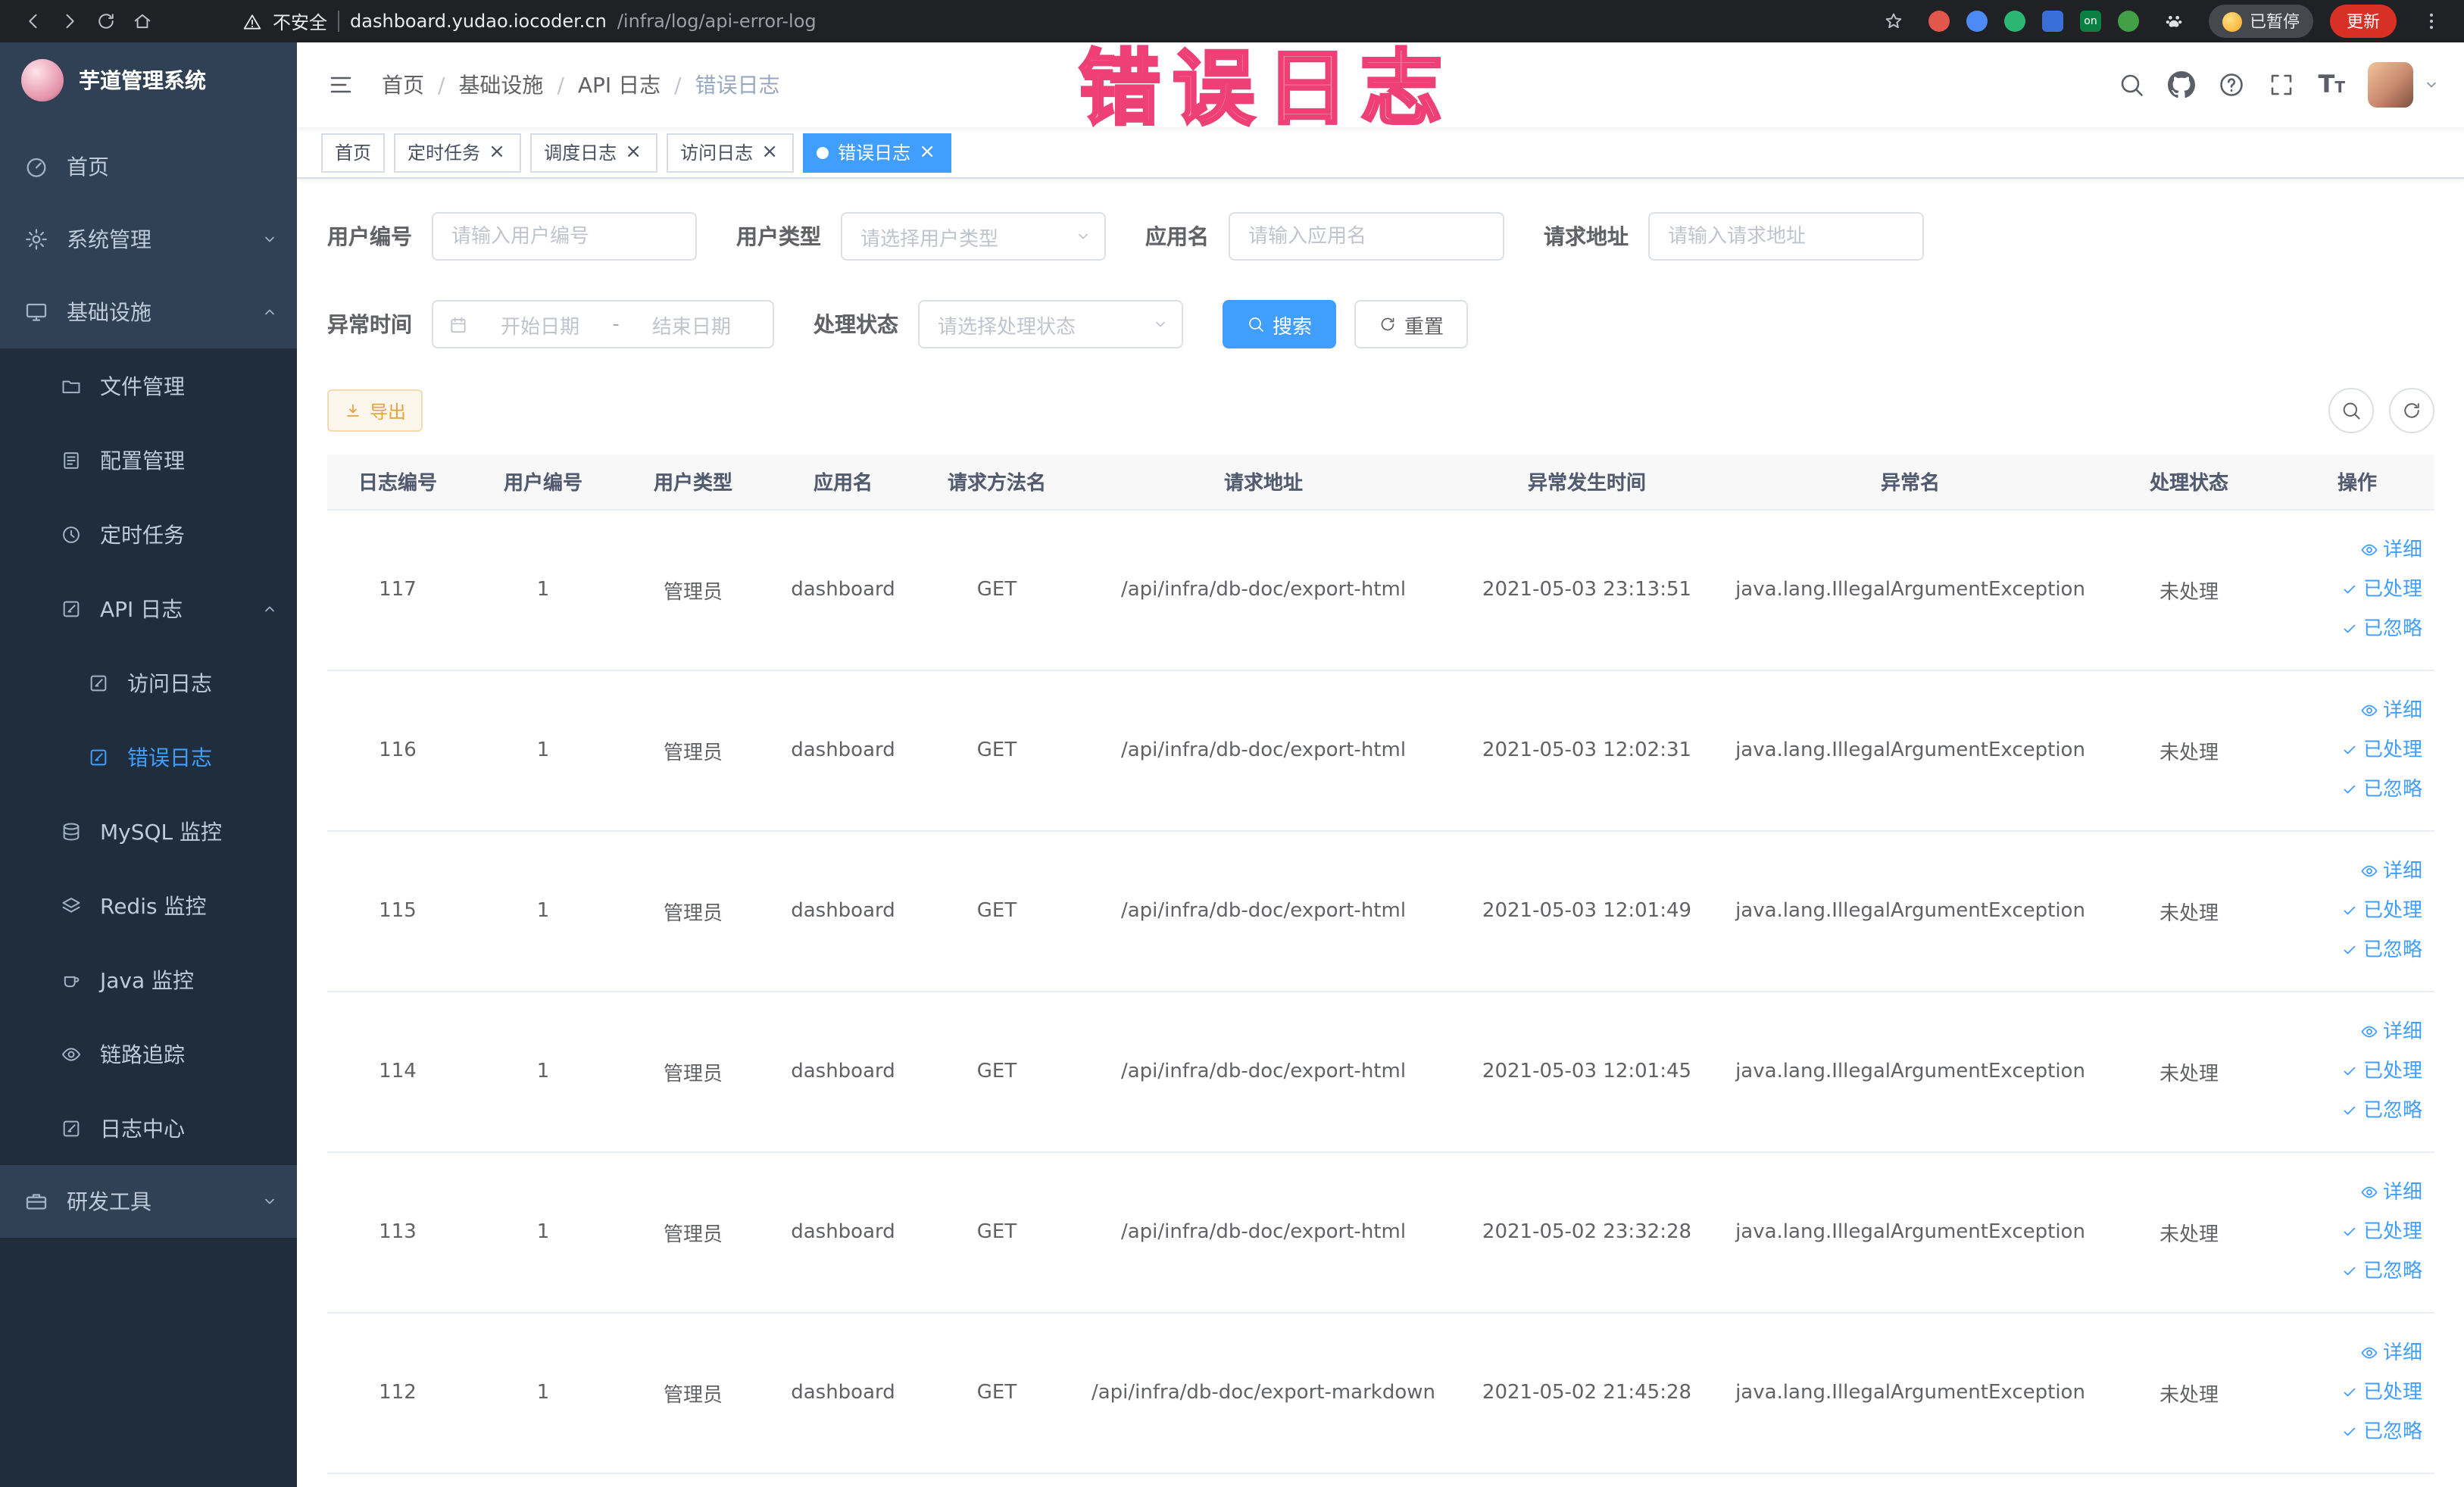 The image size is (2464, 1487). I want to click on folder-icon, so click(71, 385).